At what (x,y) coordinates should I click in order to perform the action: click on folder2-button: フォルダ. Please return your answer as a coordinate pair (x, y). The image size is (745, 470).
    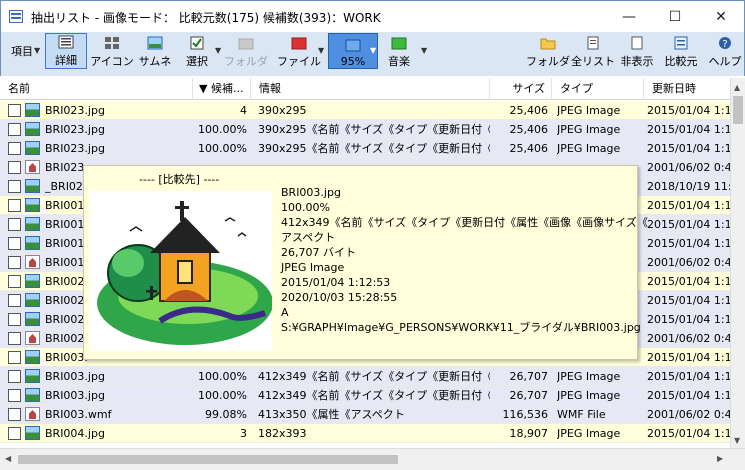
    Looking at the image, I should click on (548, 51).